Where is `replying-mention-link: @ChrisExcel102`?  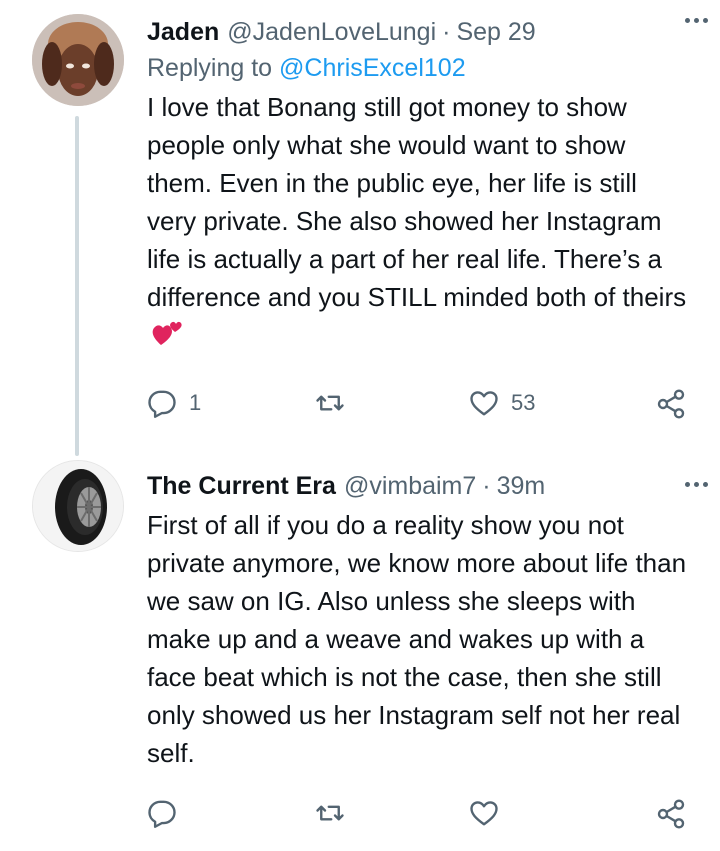 replying-mention-link: @ChrisExcel102 is located at coordinates (372, 68).